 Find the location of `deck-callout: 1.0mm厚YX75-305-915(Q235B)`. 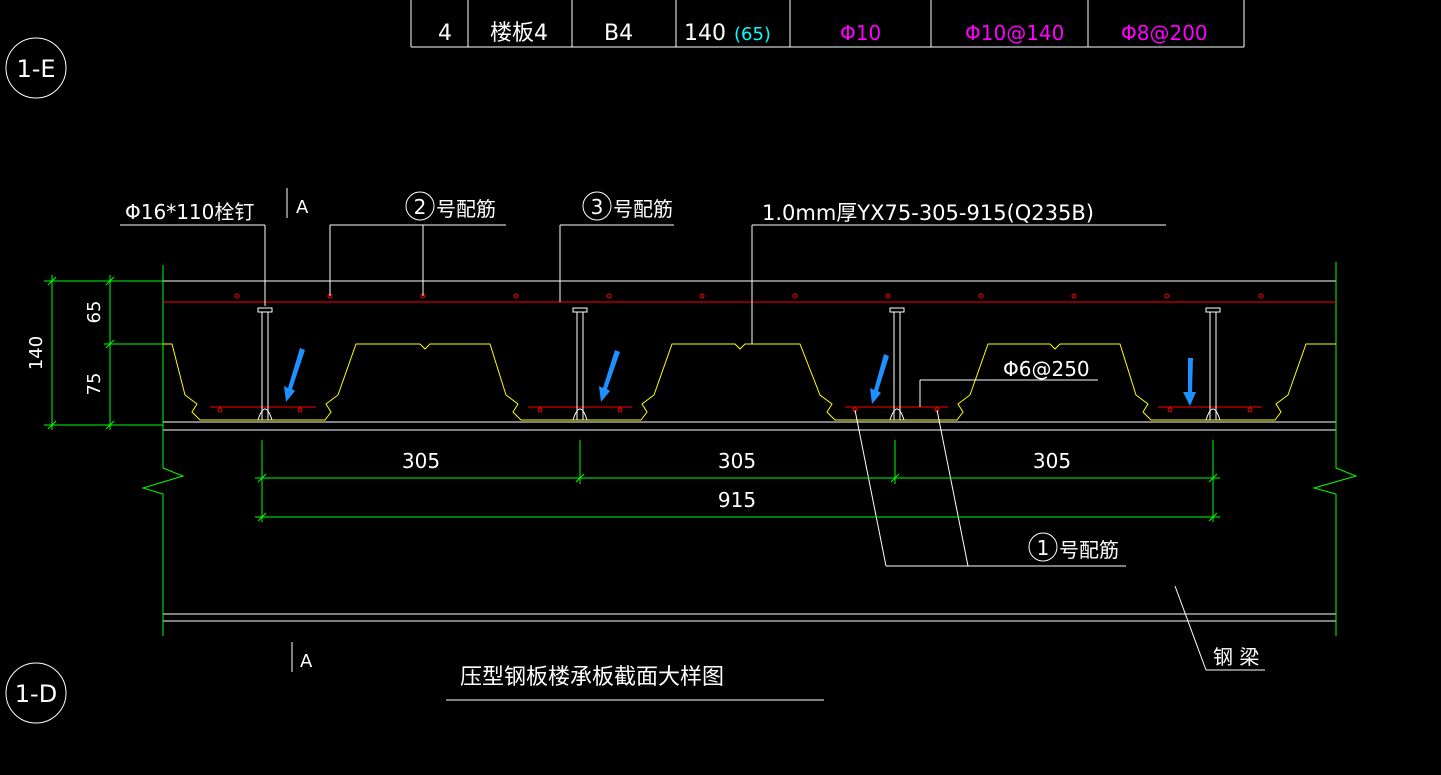

deck-callout: 1.0mm厚YX75-305-915(Q235B) is located at coordinates (928, 213).